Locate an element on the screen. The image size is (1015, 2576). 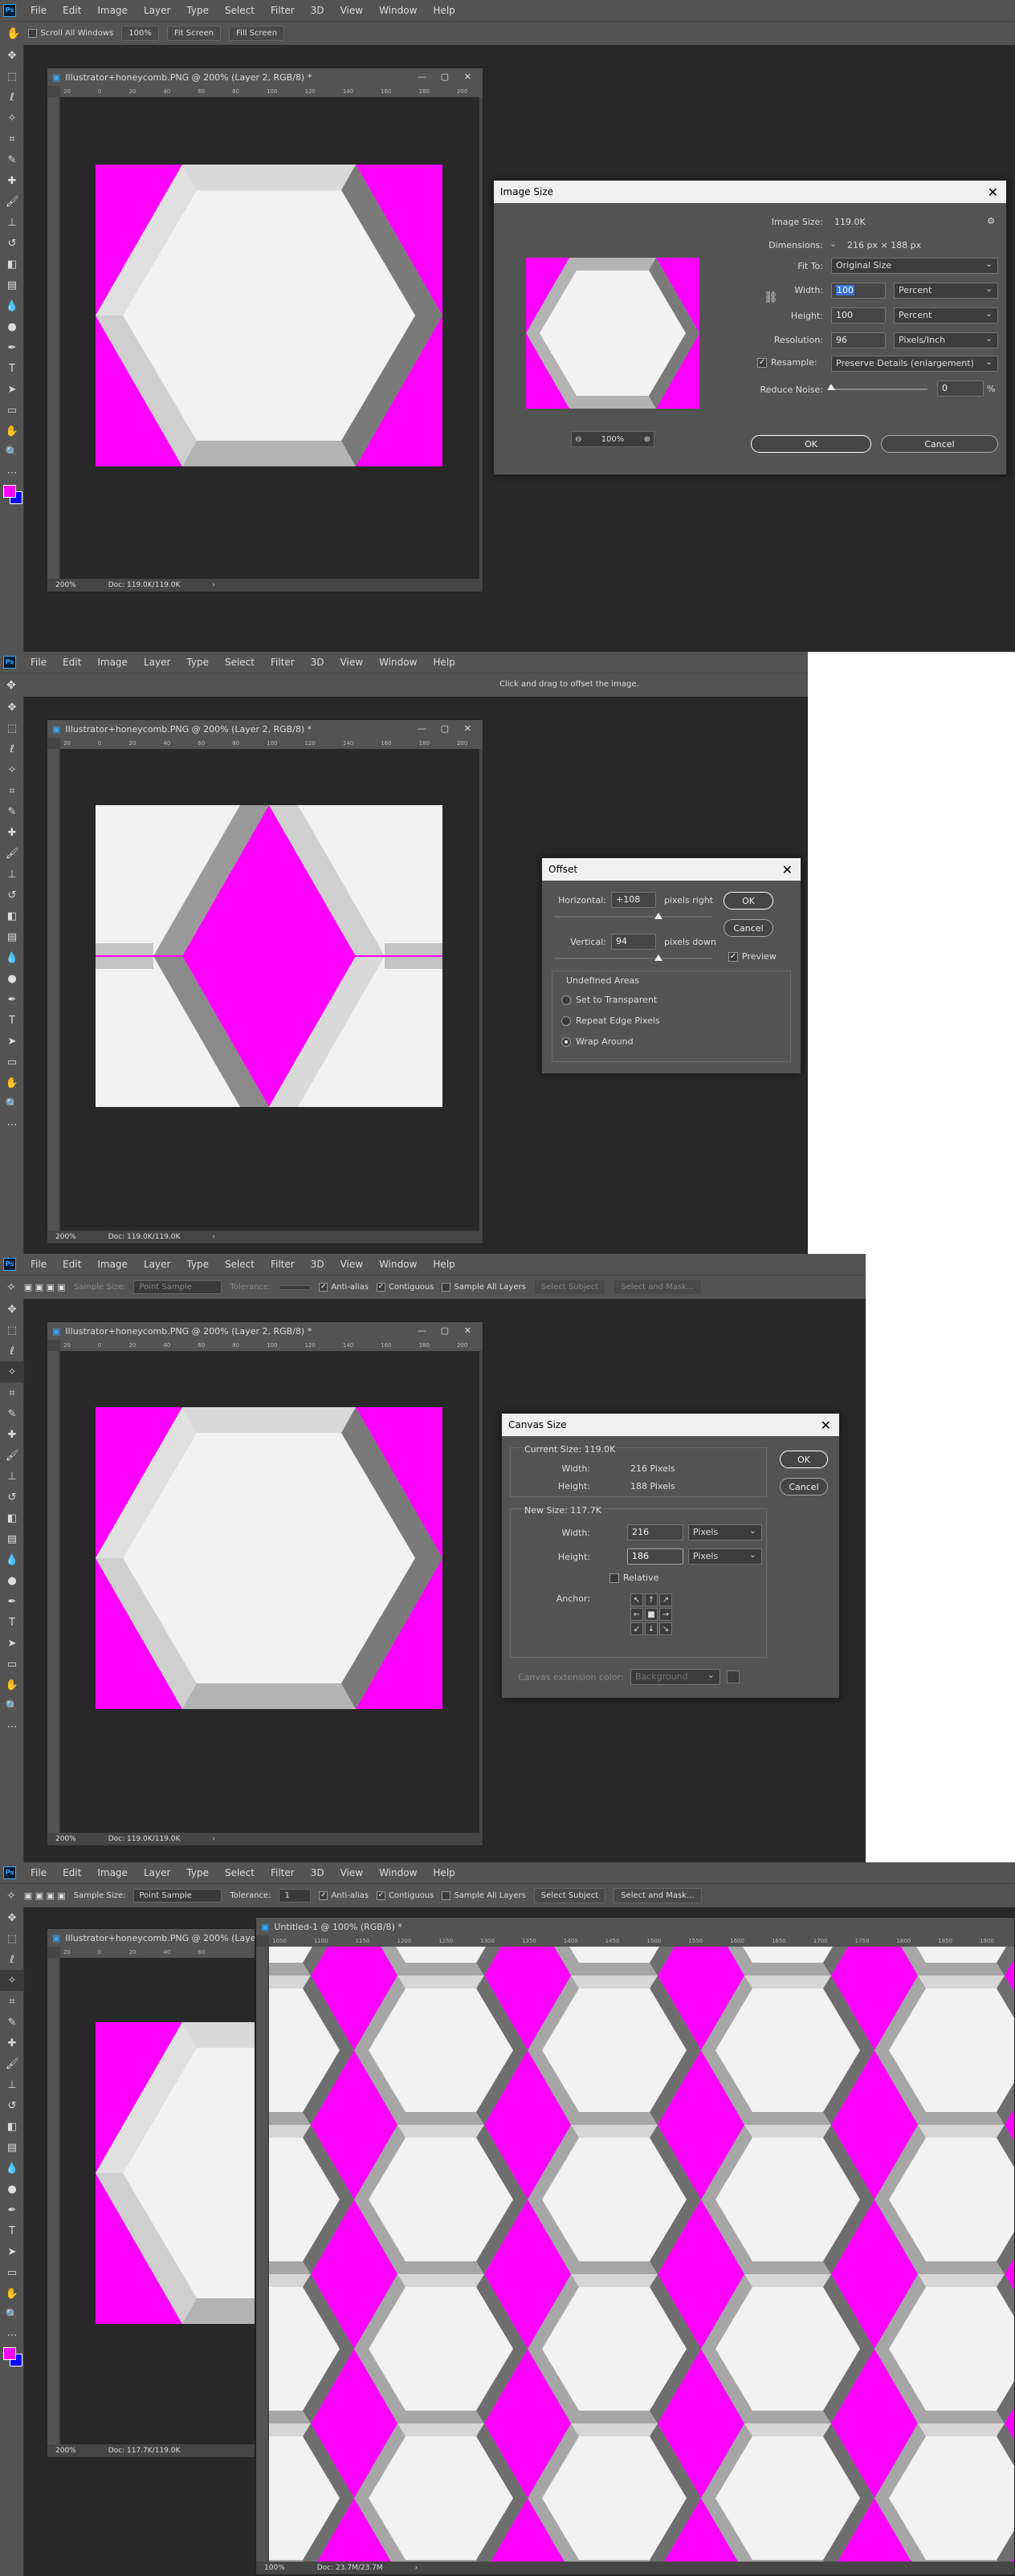
chevron-right-icon: › is located at coordinates (213, 585).